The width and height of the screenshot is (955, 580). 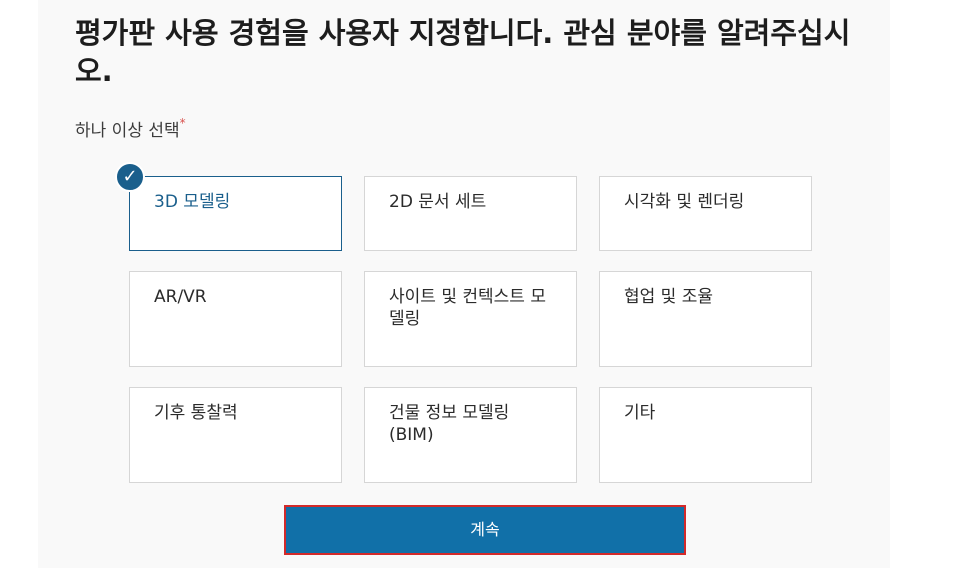 I want to click on option-label: AR/VR, so click(x=180, y=297).